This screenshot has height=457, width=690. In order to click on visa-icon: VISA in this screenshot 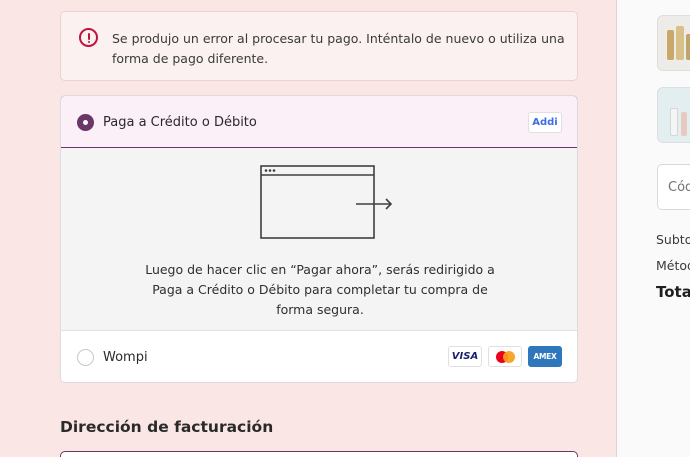, I will do `click(465, 356)`.